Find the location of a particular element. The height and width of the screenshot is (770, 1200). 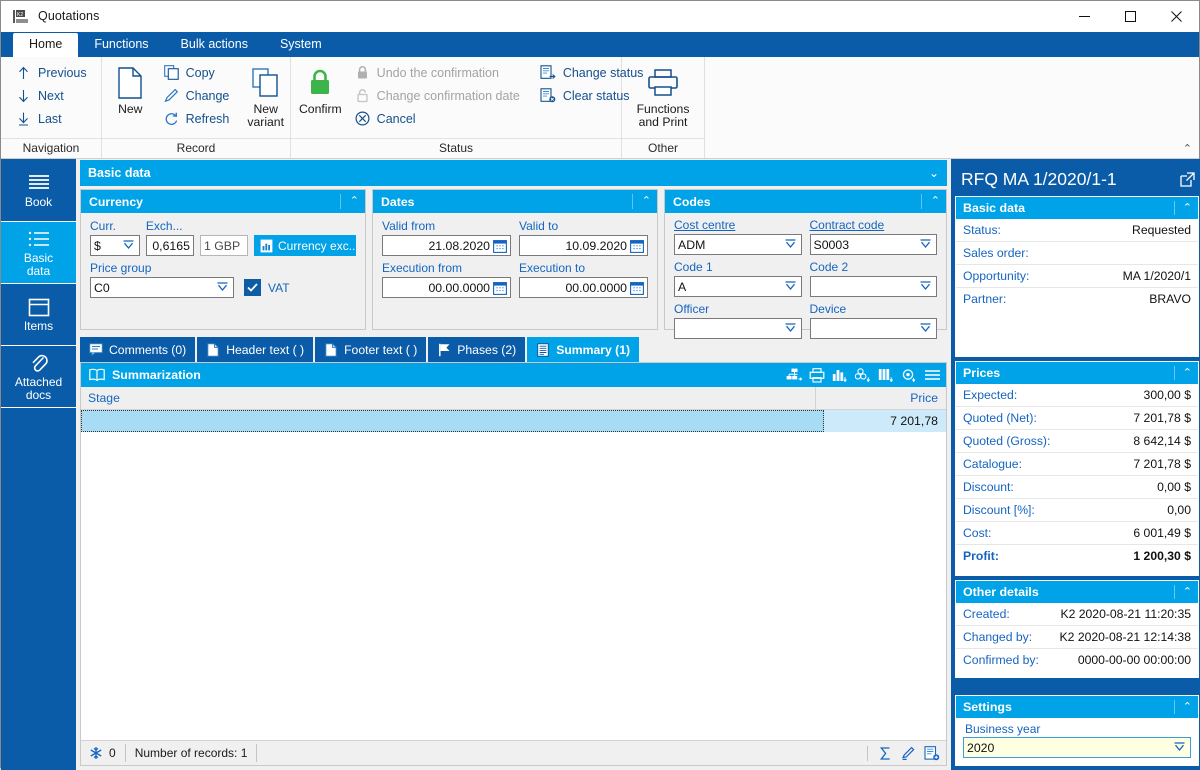

new-button: New is located at coordinates (130, 88).